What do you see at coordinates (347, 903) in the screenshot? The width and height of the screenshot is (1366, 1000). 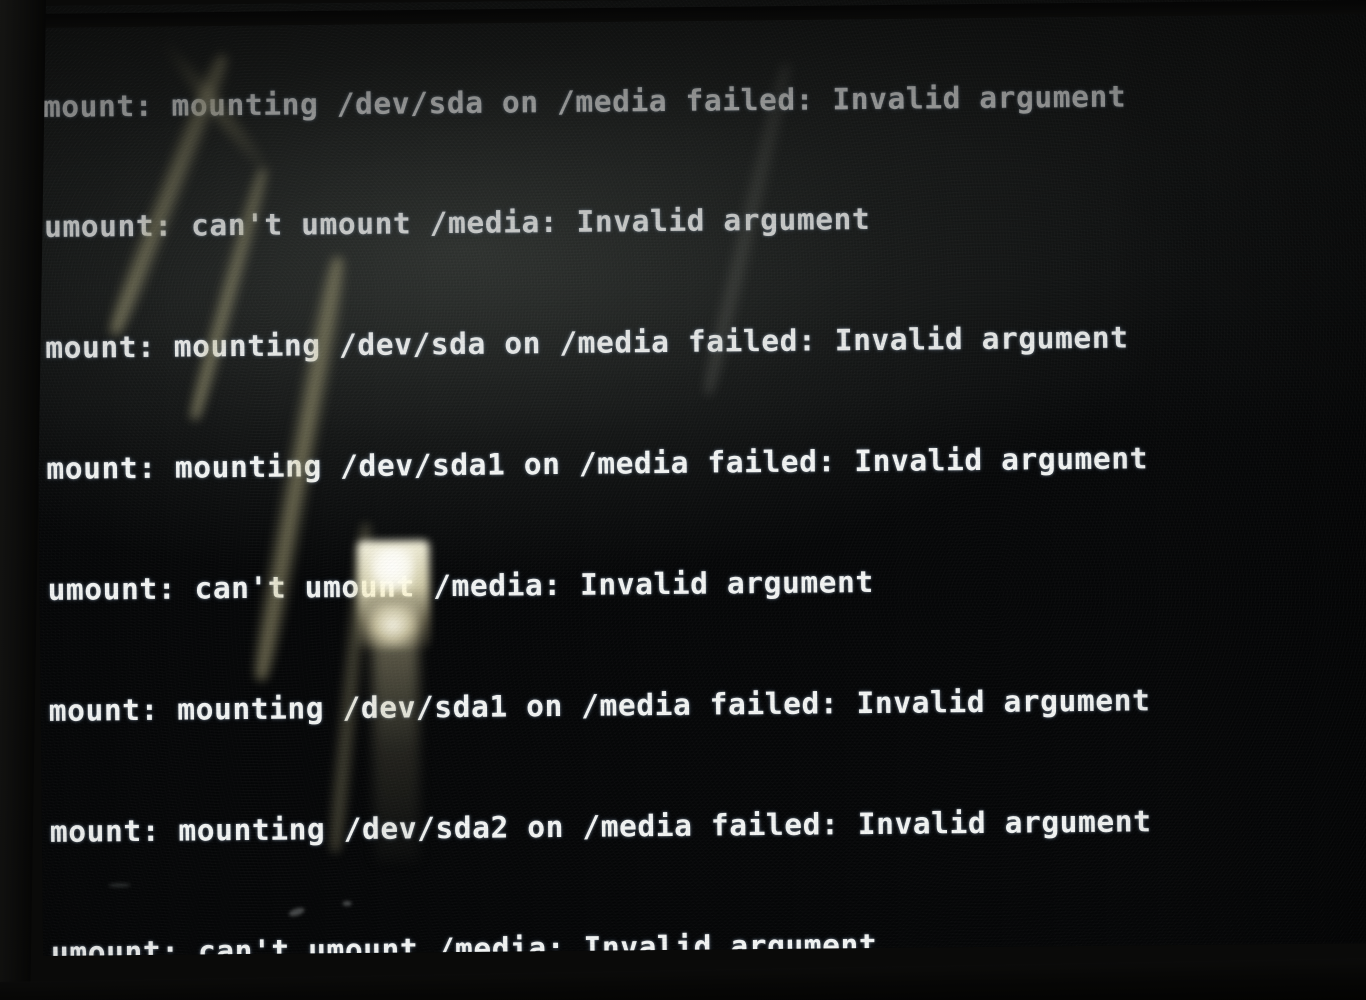 I see `dust-speck` at bounding box center [347, 903].